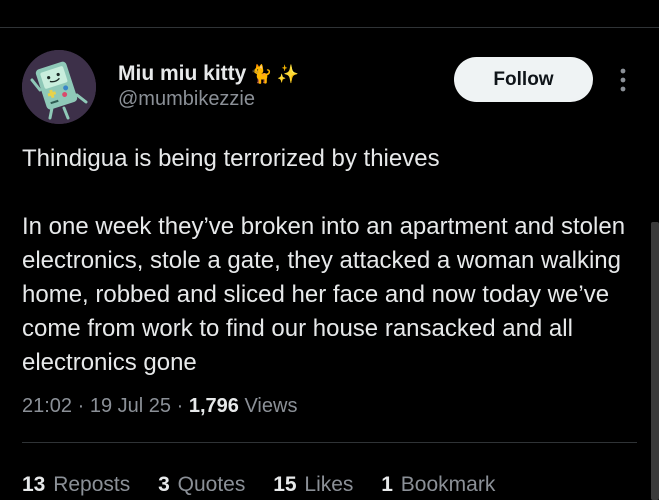  What do you see at coordinates (92, 484) in the screenshot?
I see `reposts-label: Reposts` at bounding box center [92, 484].